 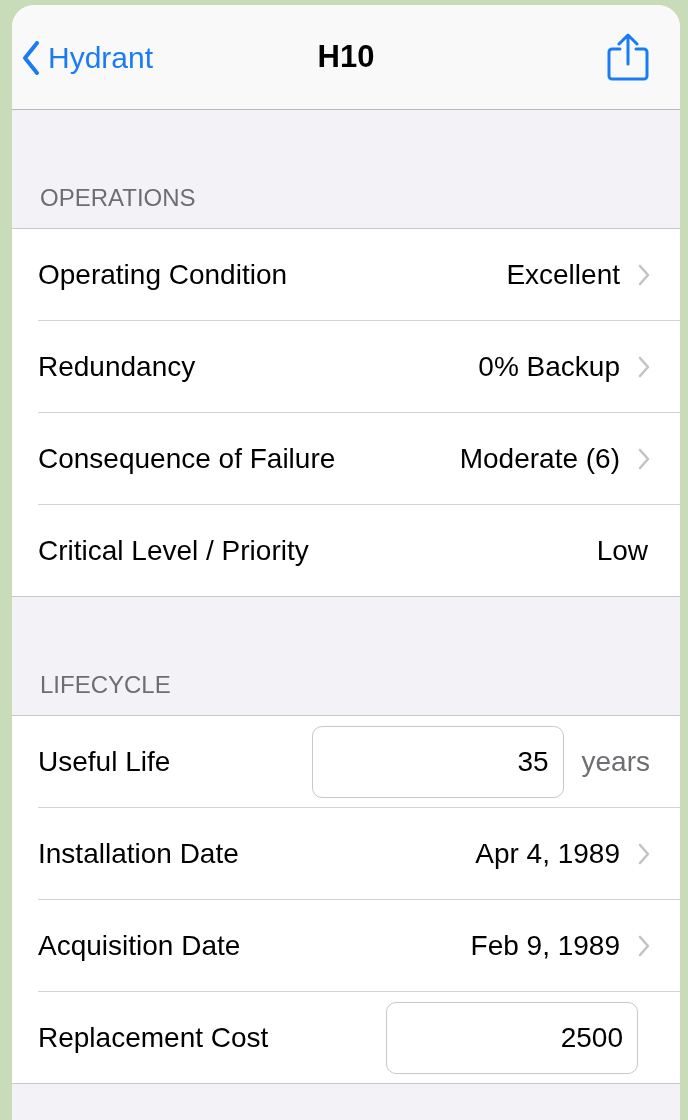 What do you see at coordinates (138, 853) in the screenshot?
I see `row-label: Installation Date` at bounding box center [138, 853].